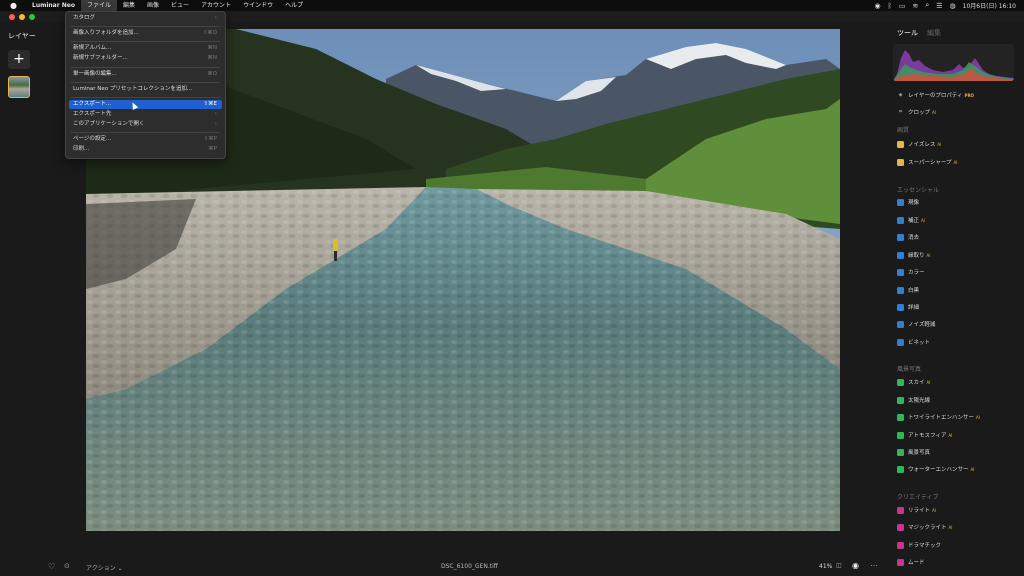  I want to click on menu-account: アカウント, so click(216, 5).